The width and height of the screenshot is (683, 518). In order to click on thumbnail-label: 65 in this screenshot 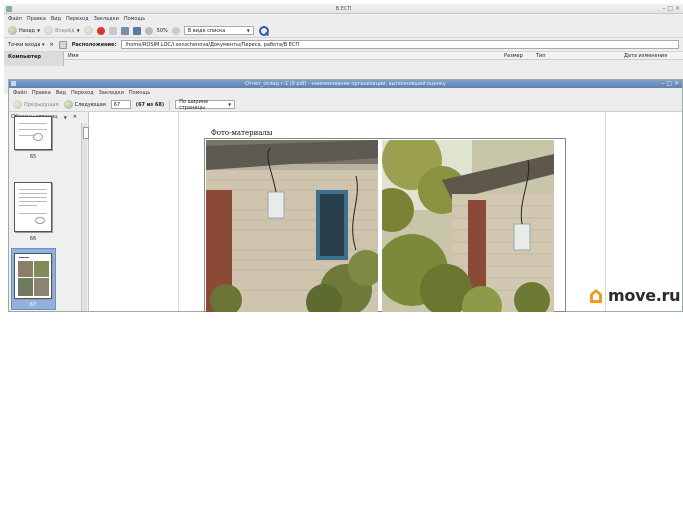, I will do `click(33, 157)`.